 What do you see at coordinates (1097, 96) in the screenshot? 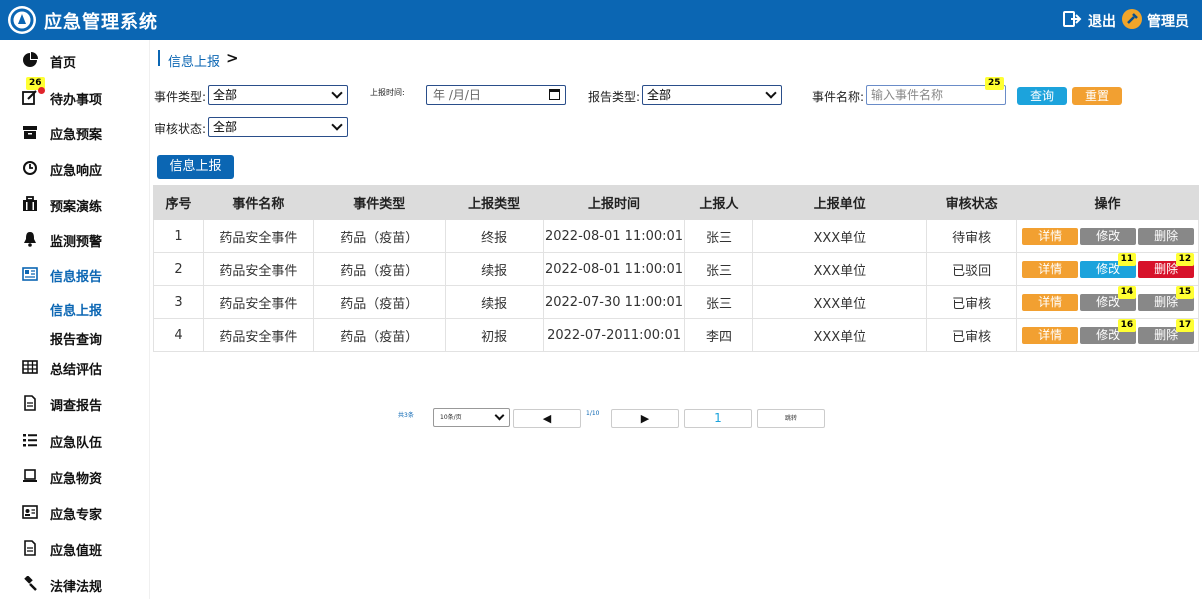
I see `reset-button: 重置` at bounding box center [1097, 96].